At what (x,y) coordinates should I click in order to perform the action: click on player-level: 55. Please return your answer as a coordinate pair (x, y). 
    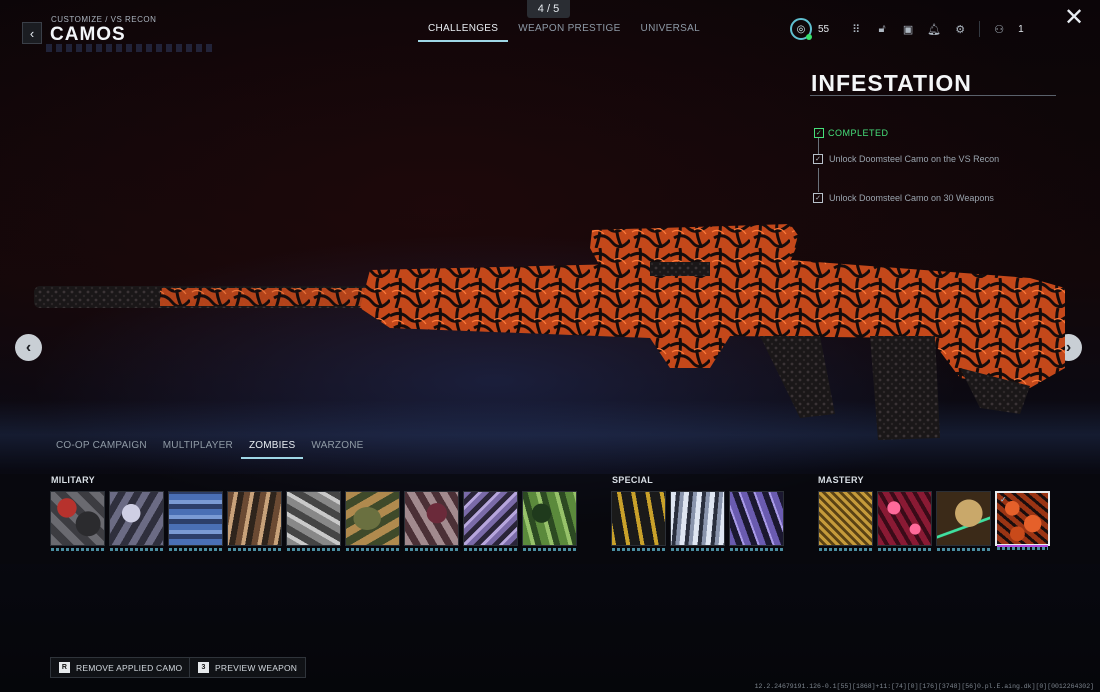
    Looking at the image, I should click on (824, 29).